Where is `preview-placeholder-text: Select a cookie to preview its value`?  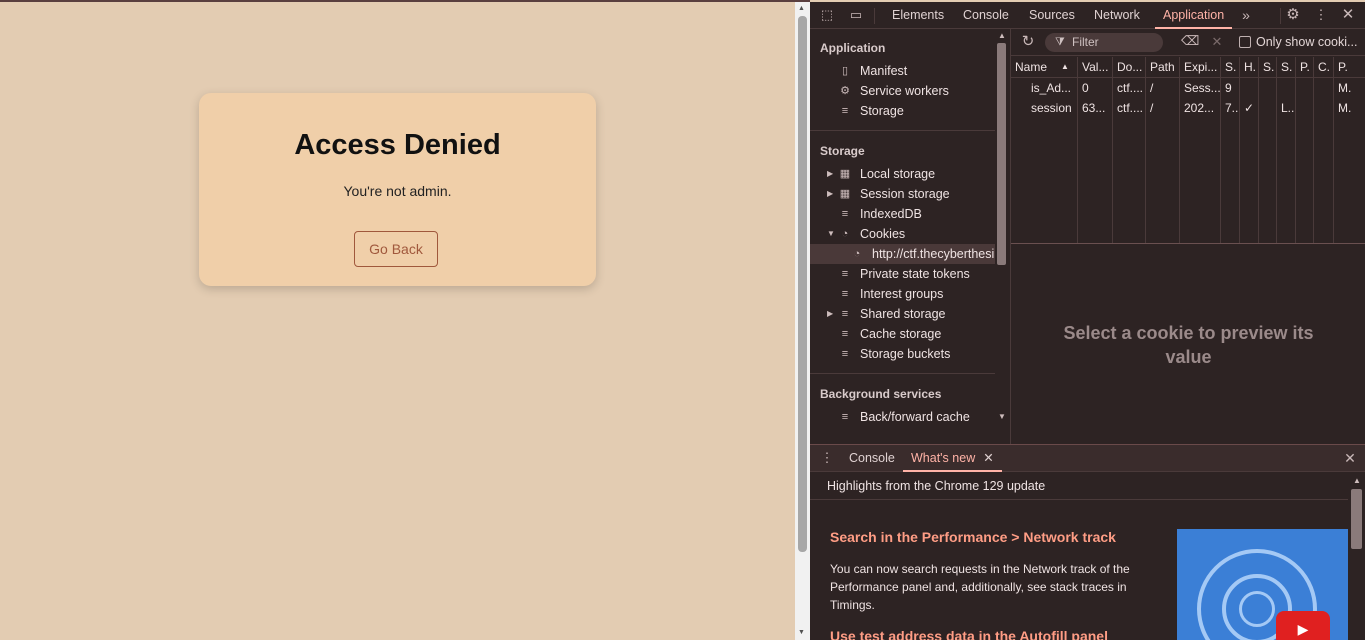
preview-placeholder-text: Select a cookie to preview its value is located at coordinates (1188, 345).